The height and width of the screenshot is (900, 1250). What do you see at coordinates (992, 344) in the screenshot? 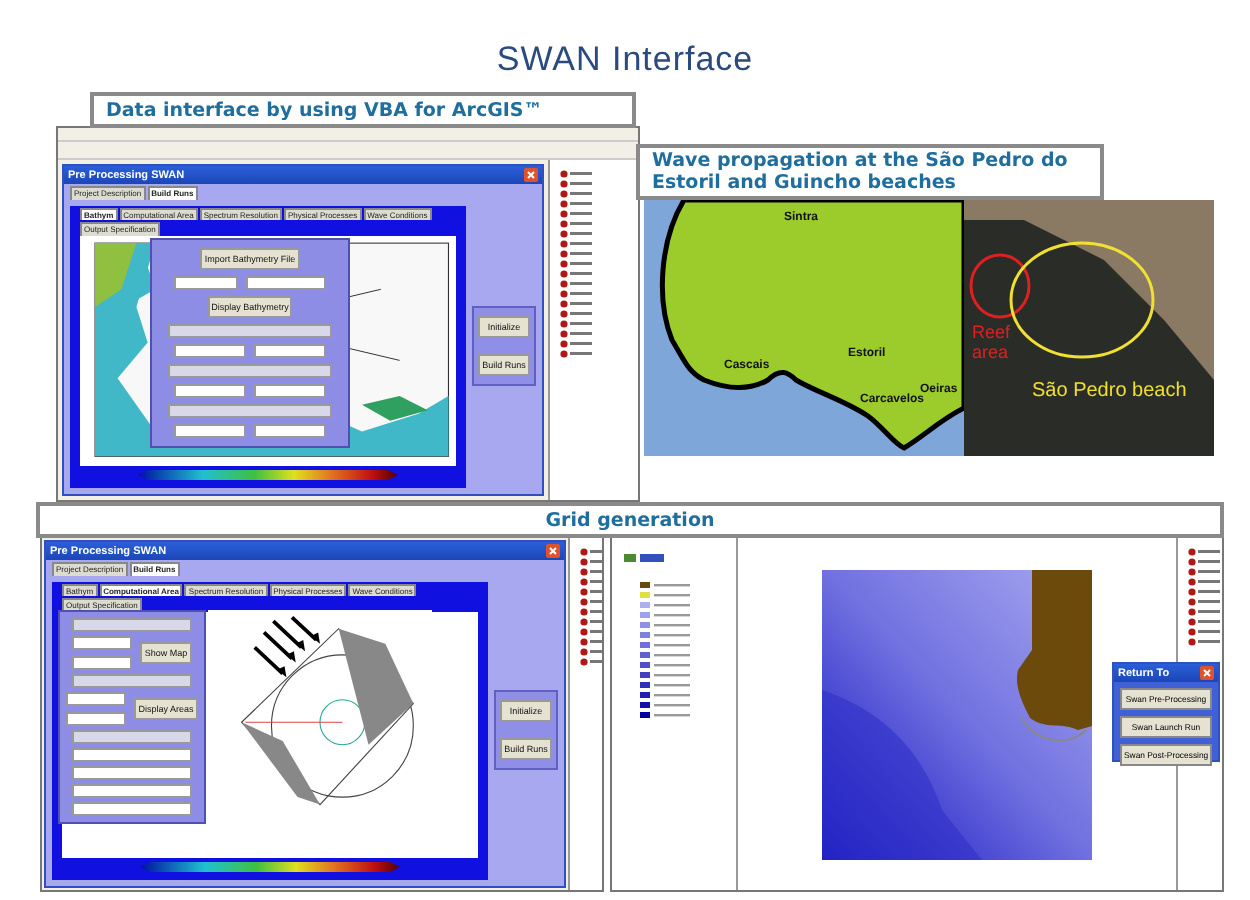
I see `photo-label: Reef area` at bounding box center [992, 344].